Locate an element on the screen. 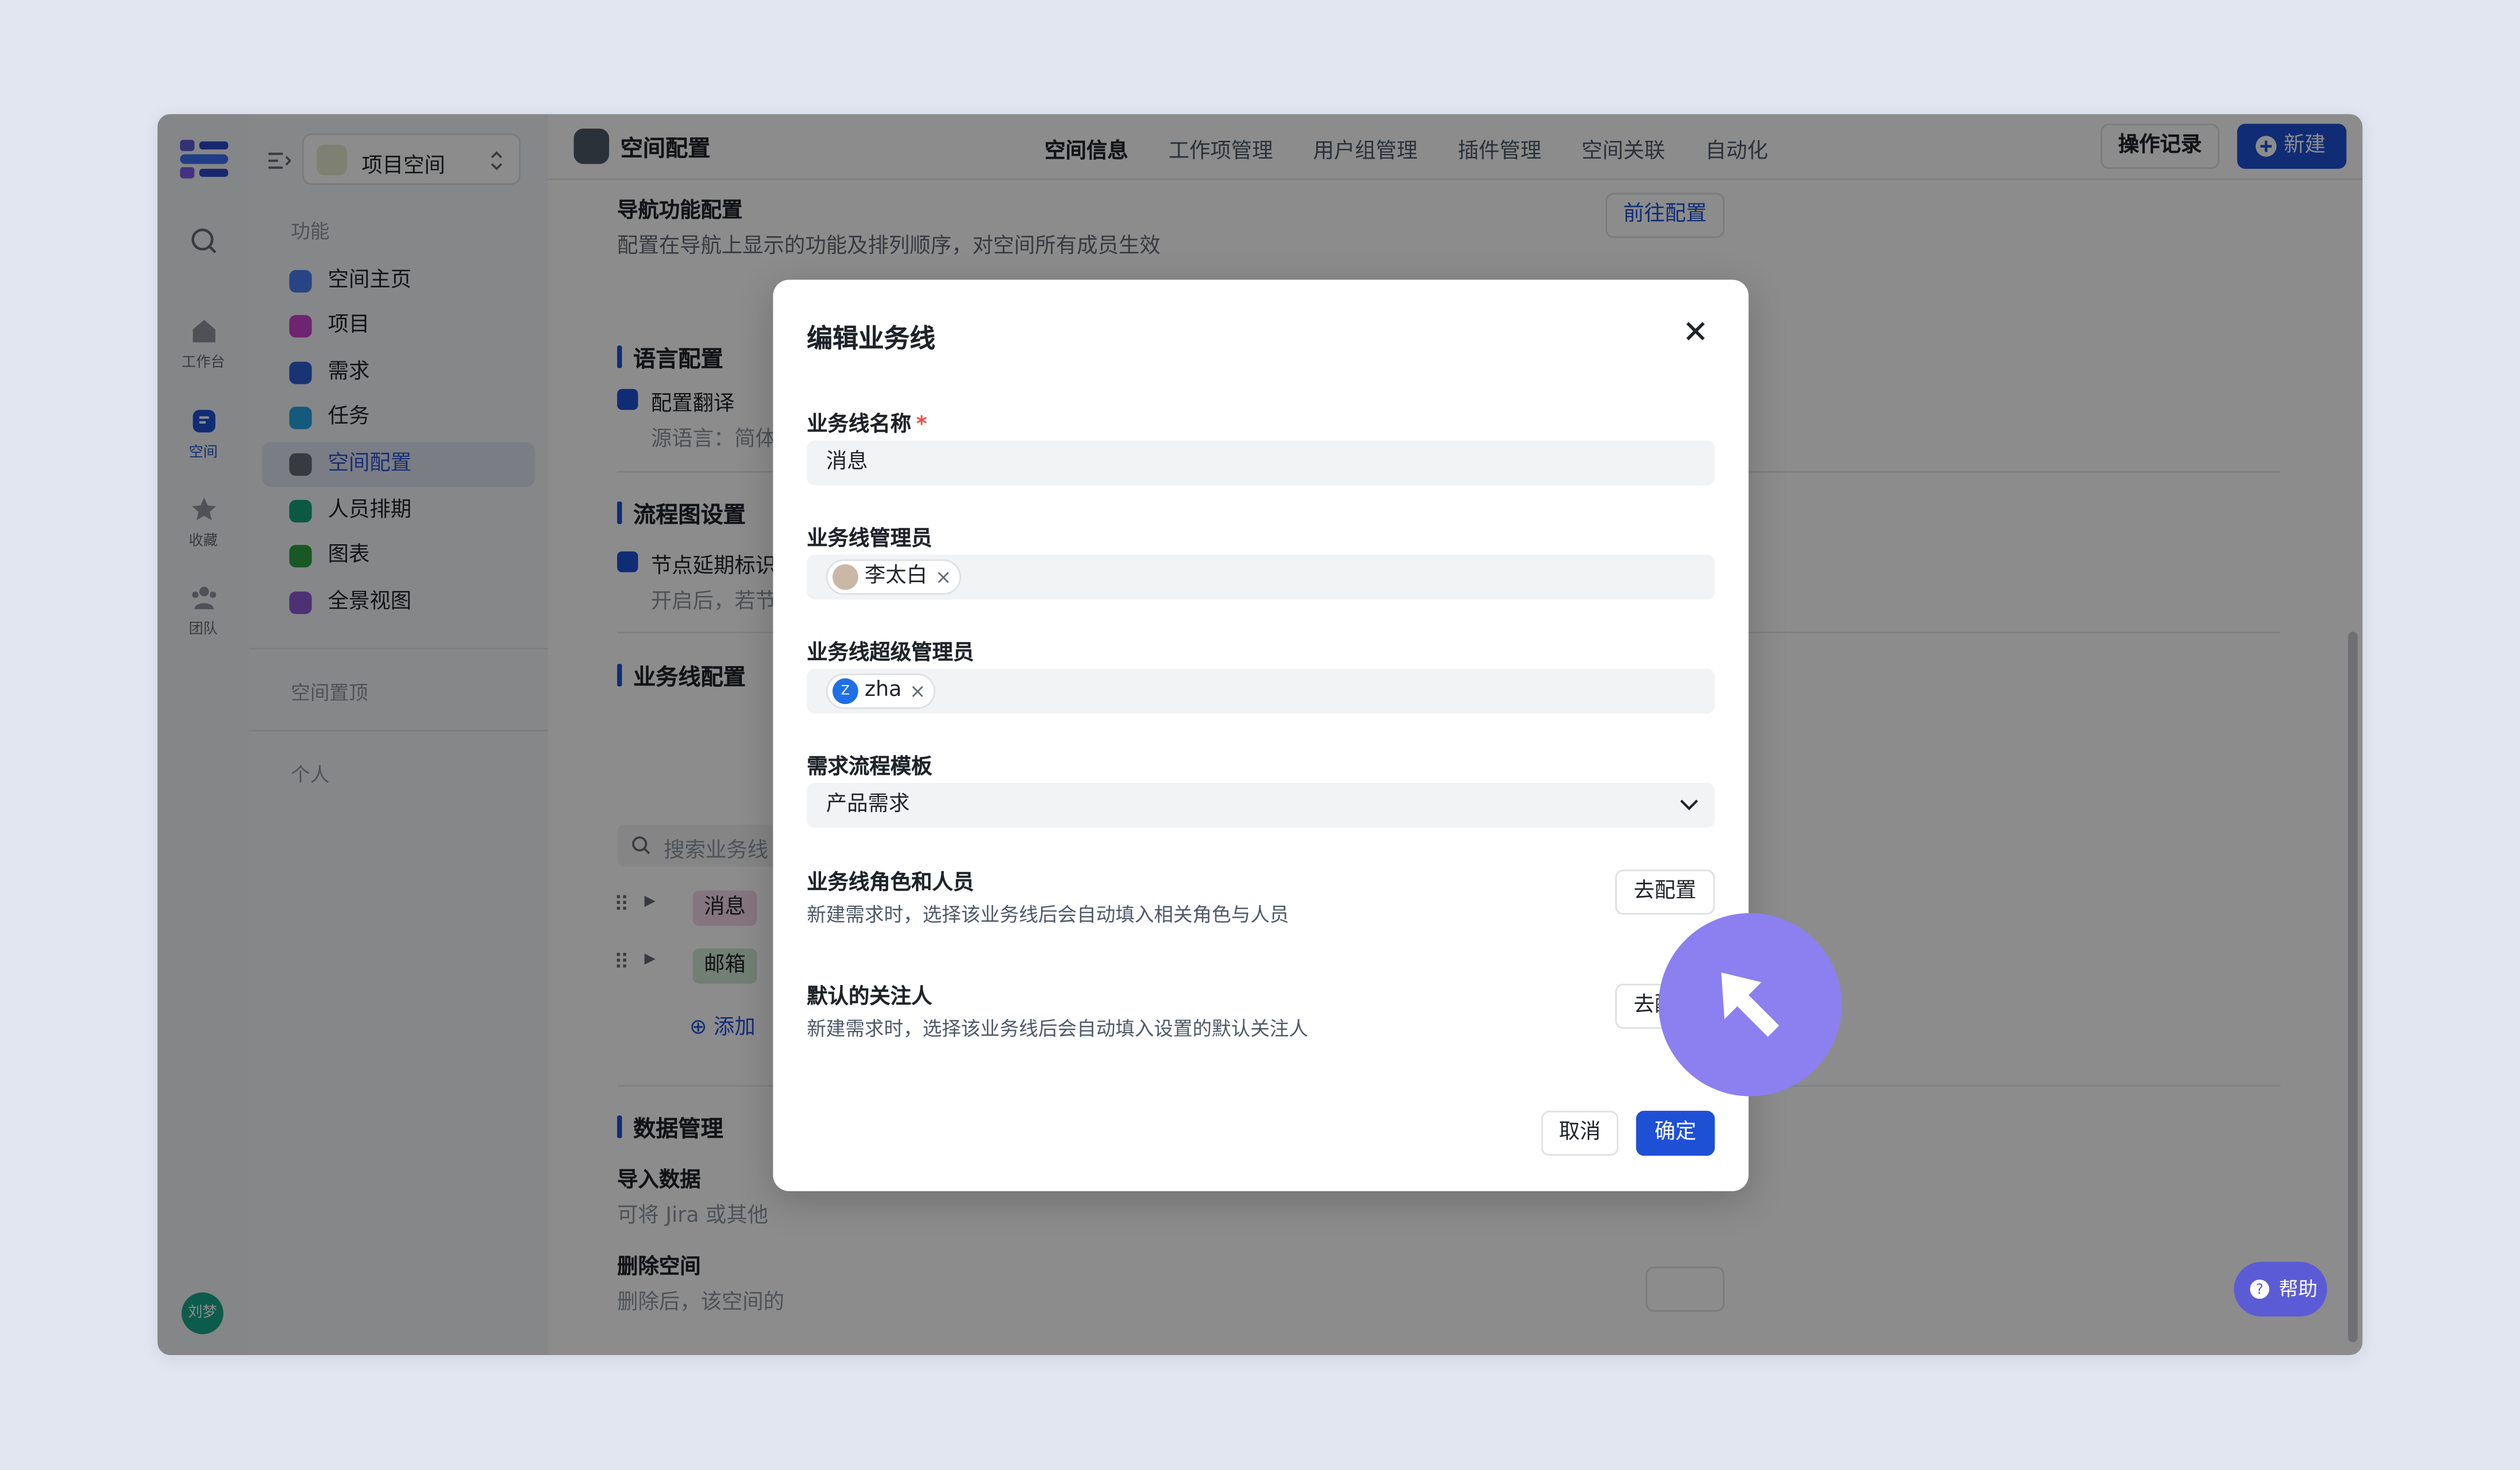 This screenshot has width=2520, height=1470. admin-label: 业务线管理员 is located at coordinates (870, 539).